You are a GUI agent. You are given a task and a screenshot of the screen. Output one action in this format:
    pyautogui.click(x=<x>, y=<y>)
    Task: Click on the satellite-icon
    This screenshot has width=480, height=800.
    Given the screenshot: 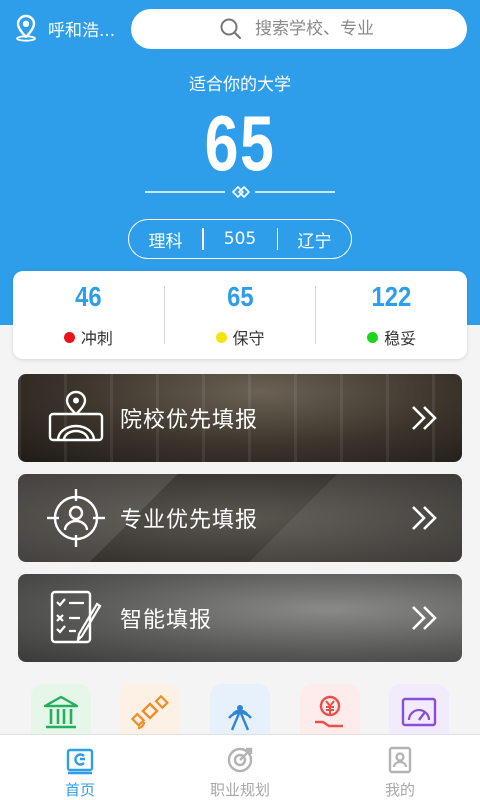 What is the action you would take?
    pyautogui.click(x=150, y=712)
    